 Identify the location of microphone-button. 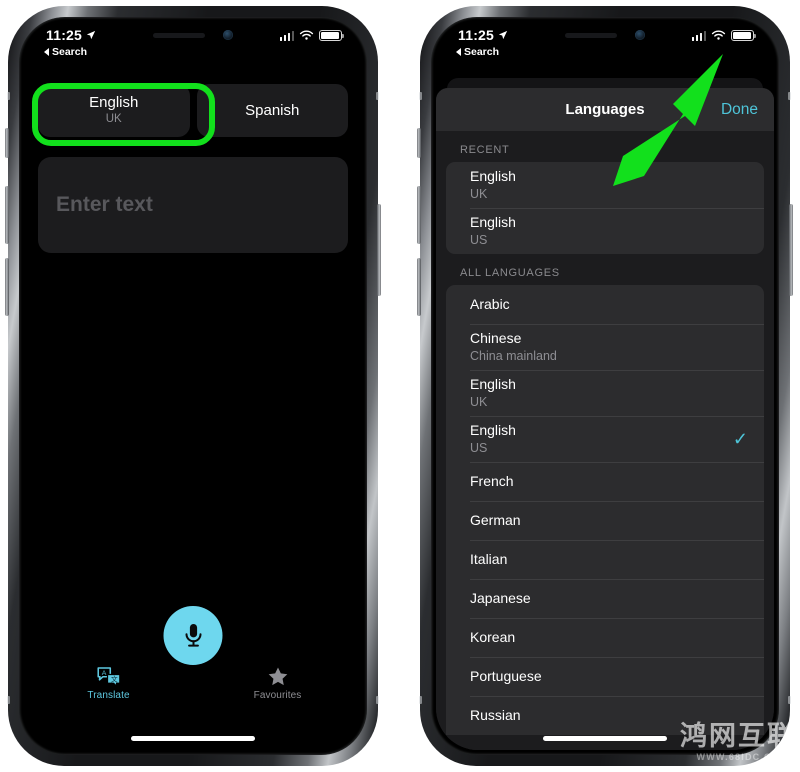
(193, 635).